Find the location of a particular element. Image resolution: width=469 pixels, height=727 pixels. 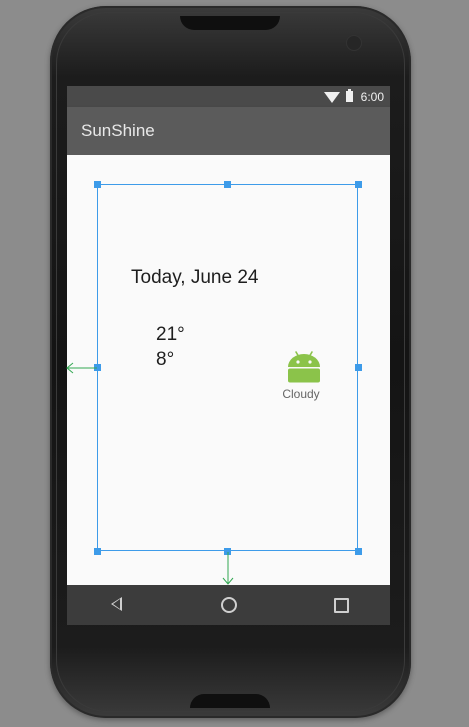

navigation-bar is located at coordinates (228, 605).